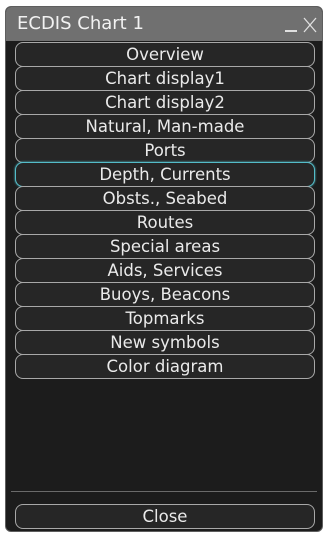 This screenshot has height=536, width=328. What do you see at coordinates (165, 294) in the screenshot?
I see `buoys-beacons-button: Buoys, Beacons` at bounding box center [165, 294].